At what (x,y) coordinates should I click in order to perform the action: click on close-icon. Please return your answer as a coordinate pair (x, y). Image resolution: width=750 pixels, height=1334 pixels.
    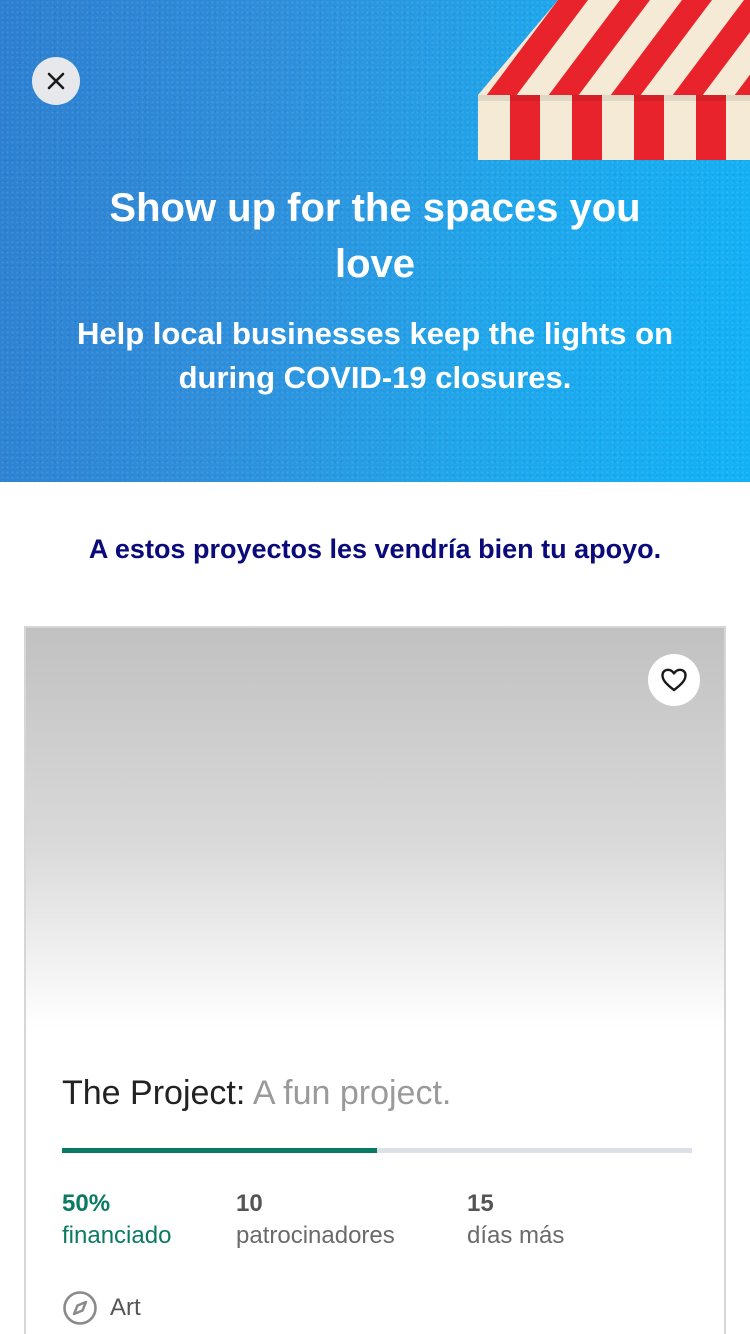
    Looking at the image, I should click on (56, 81).